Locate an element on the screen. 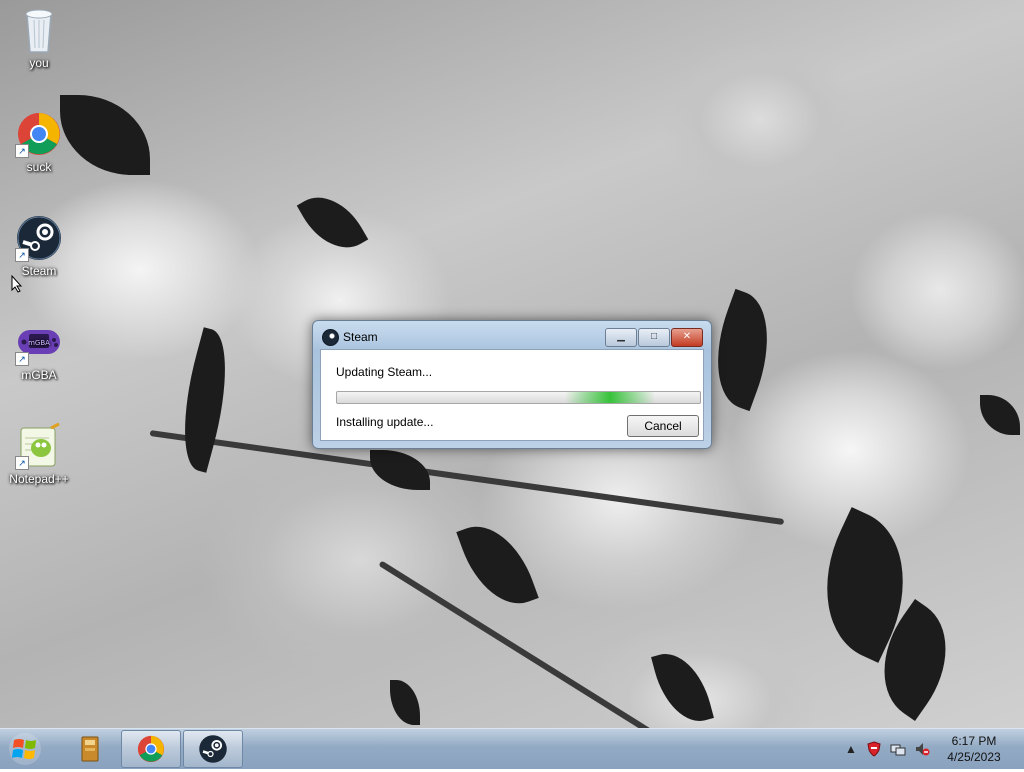 The image size is (1024, 772). desktop-icon-label: suck is located at coordinates (39, 167).